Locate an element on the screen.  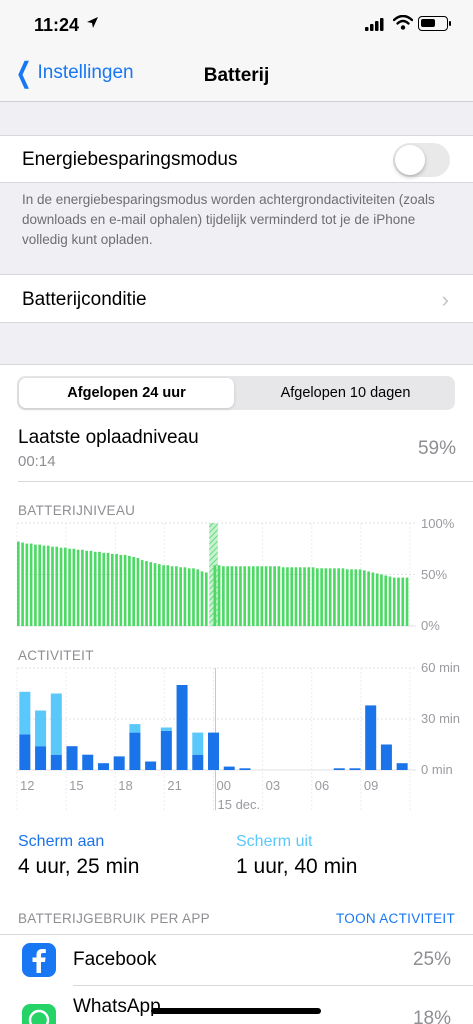
activity-xtick: 06 is located at coordinates (322, 785).